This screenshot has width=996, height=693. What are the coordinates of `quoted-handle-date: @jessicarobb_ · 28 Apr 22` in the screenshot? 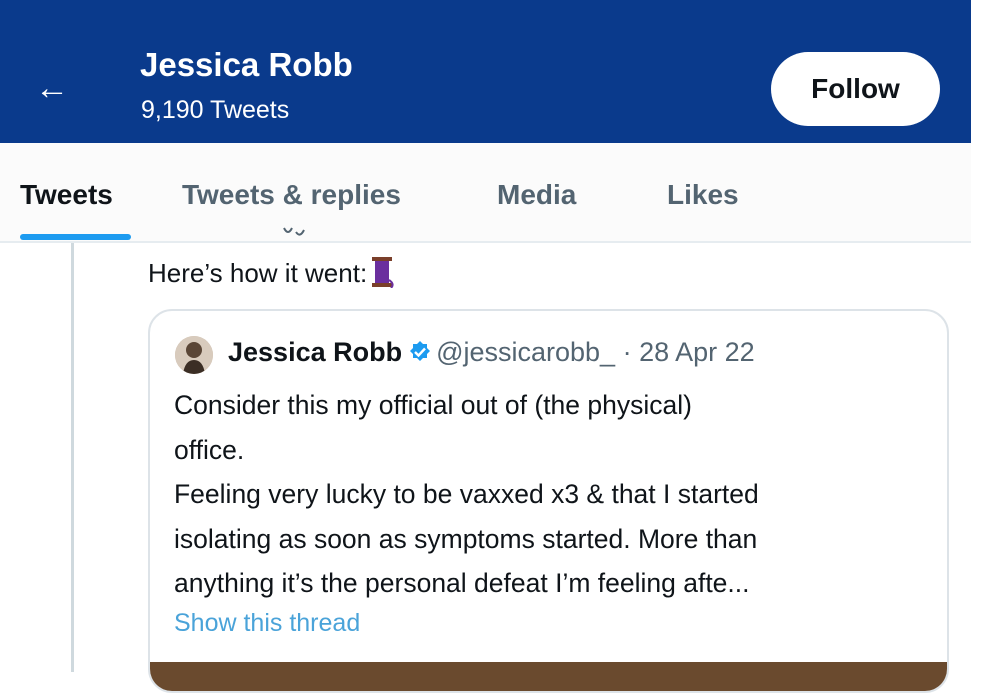 It's located at (595, 352).